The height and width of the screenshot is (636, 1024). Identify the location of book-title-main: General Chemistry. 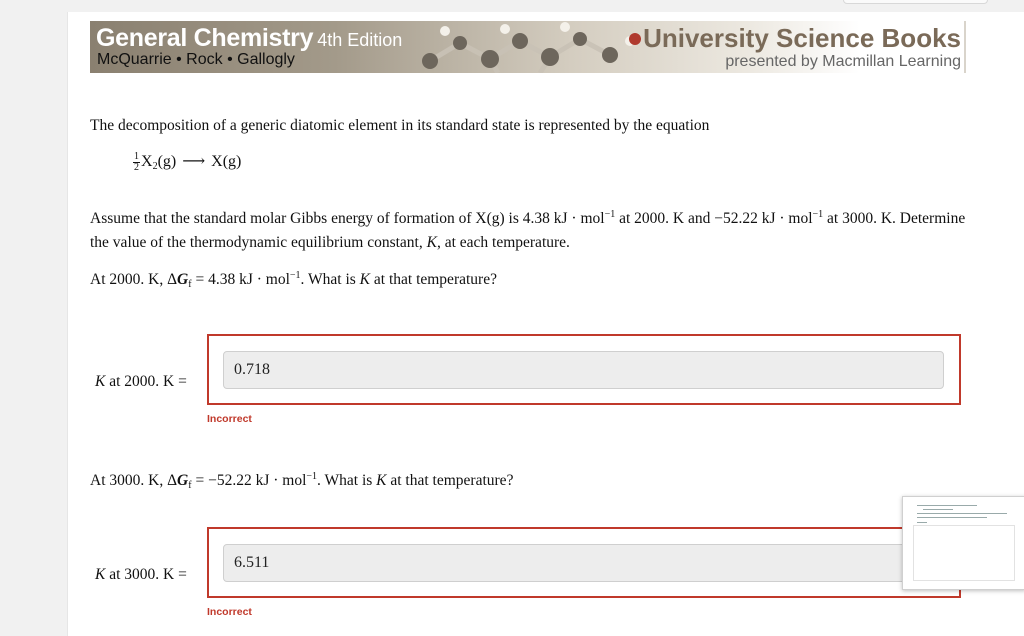
(205, 38).